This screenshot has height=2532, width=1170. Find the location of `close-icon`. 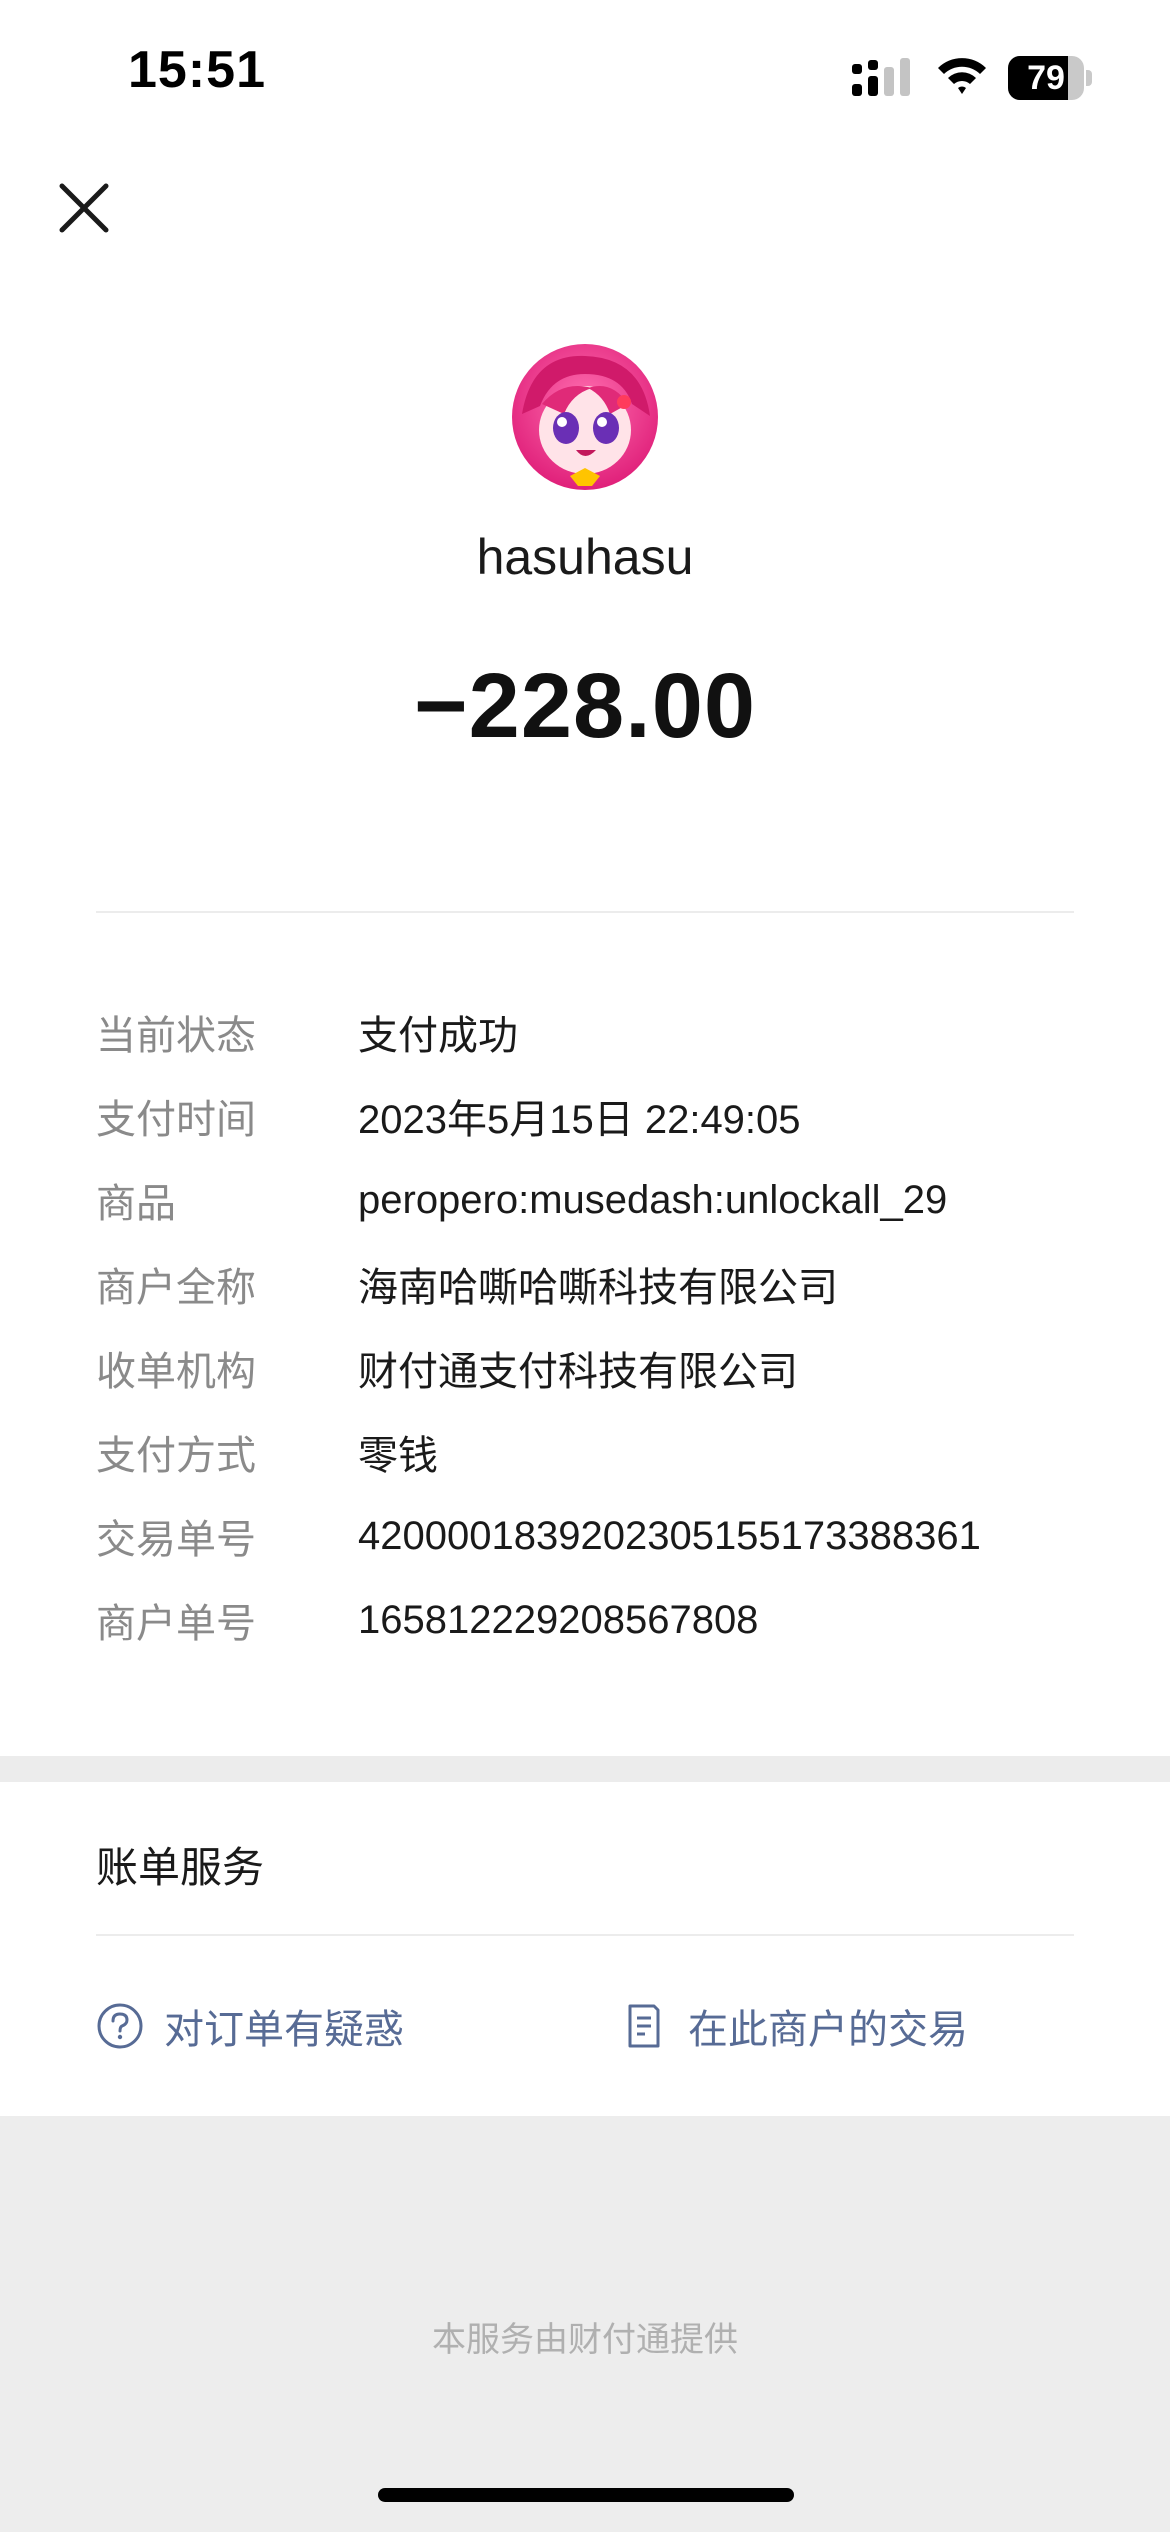

close-icon is located at coordinates (84, 208).